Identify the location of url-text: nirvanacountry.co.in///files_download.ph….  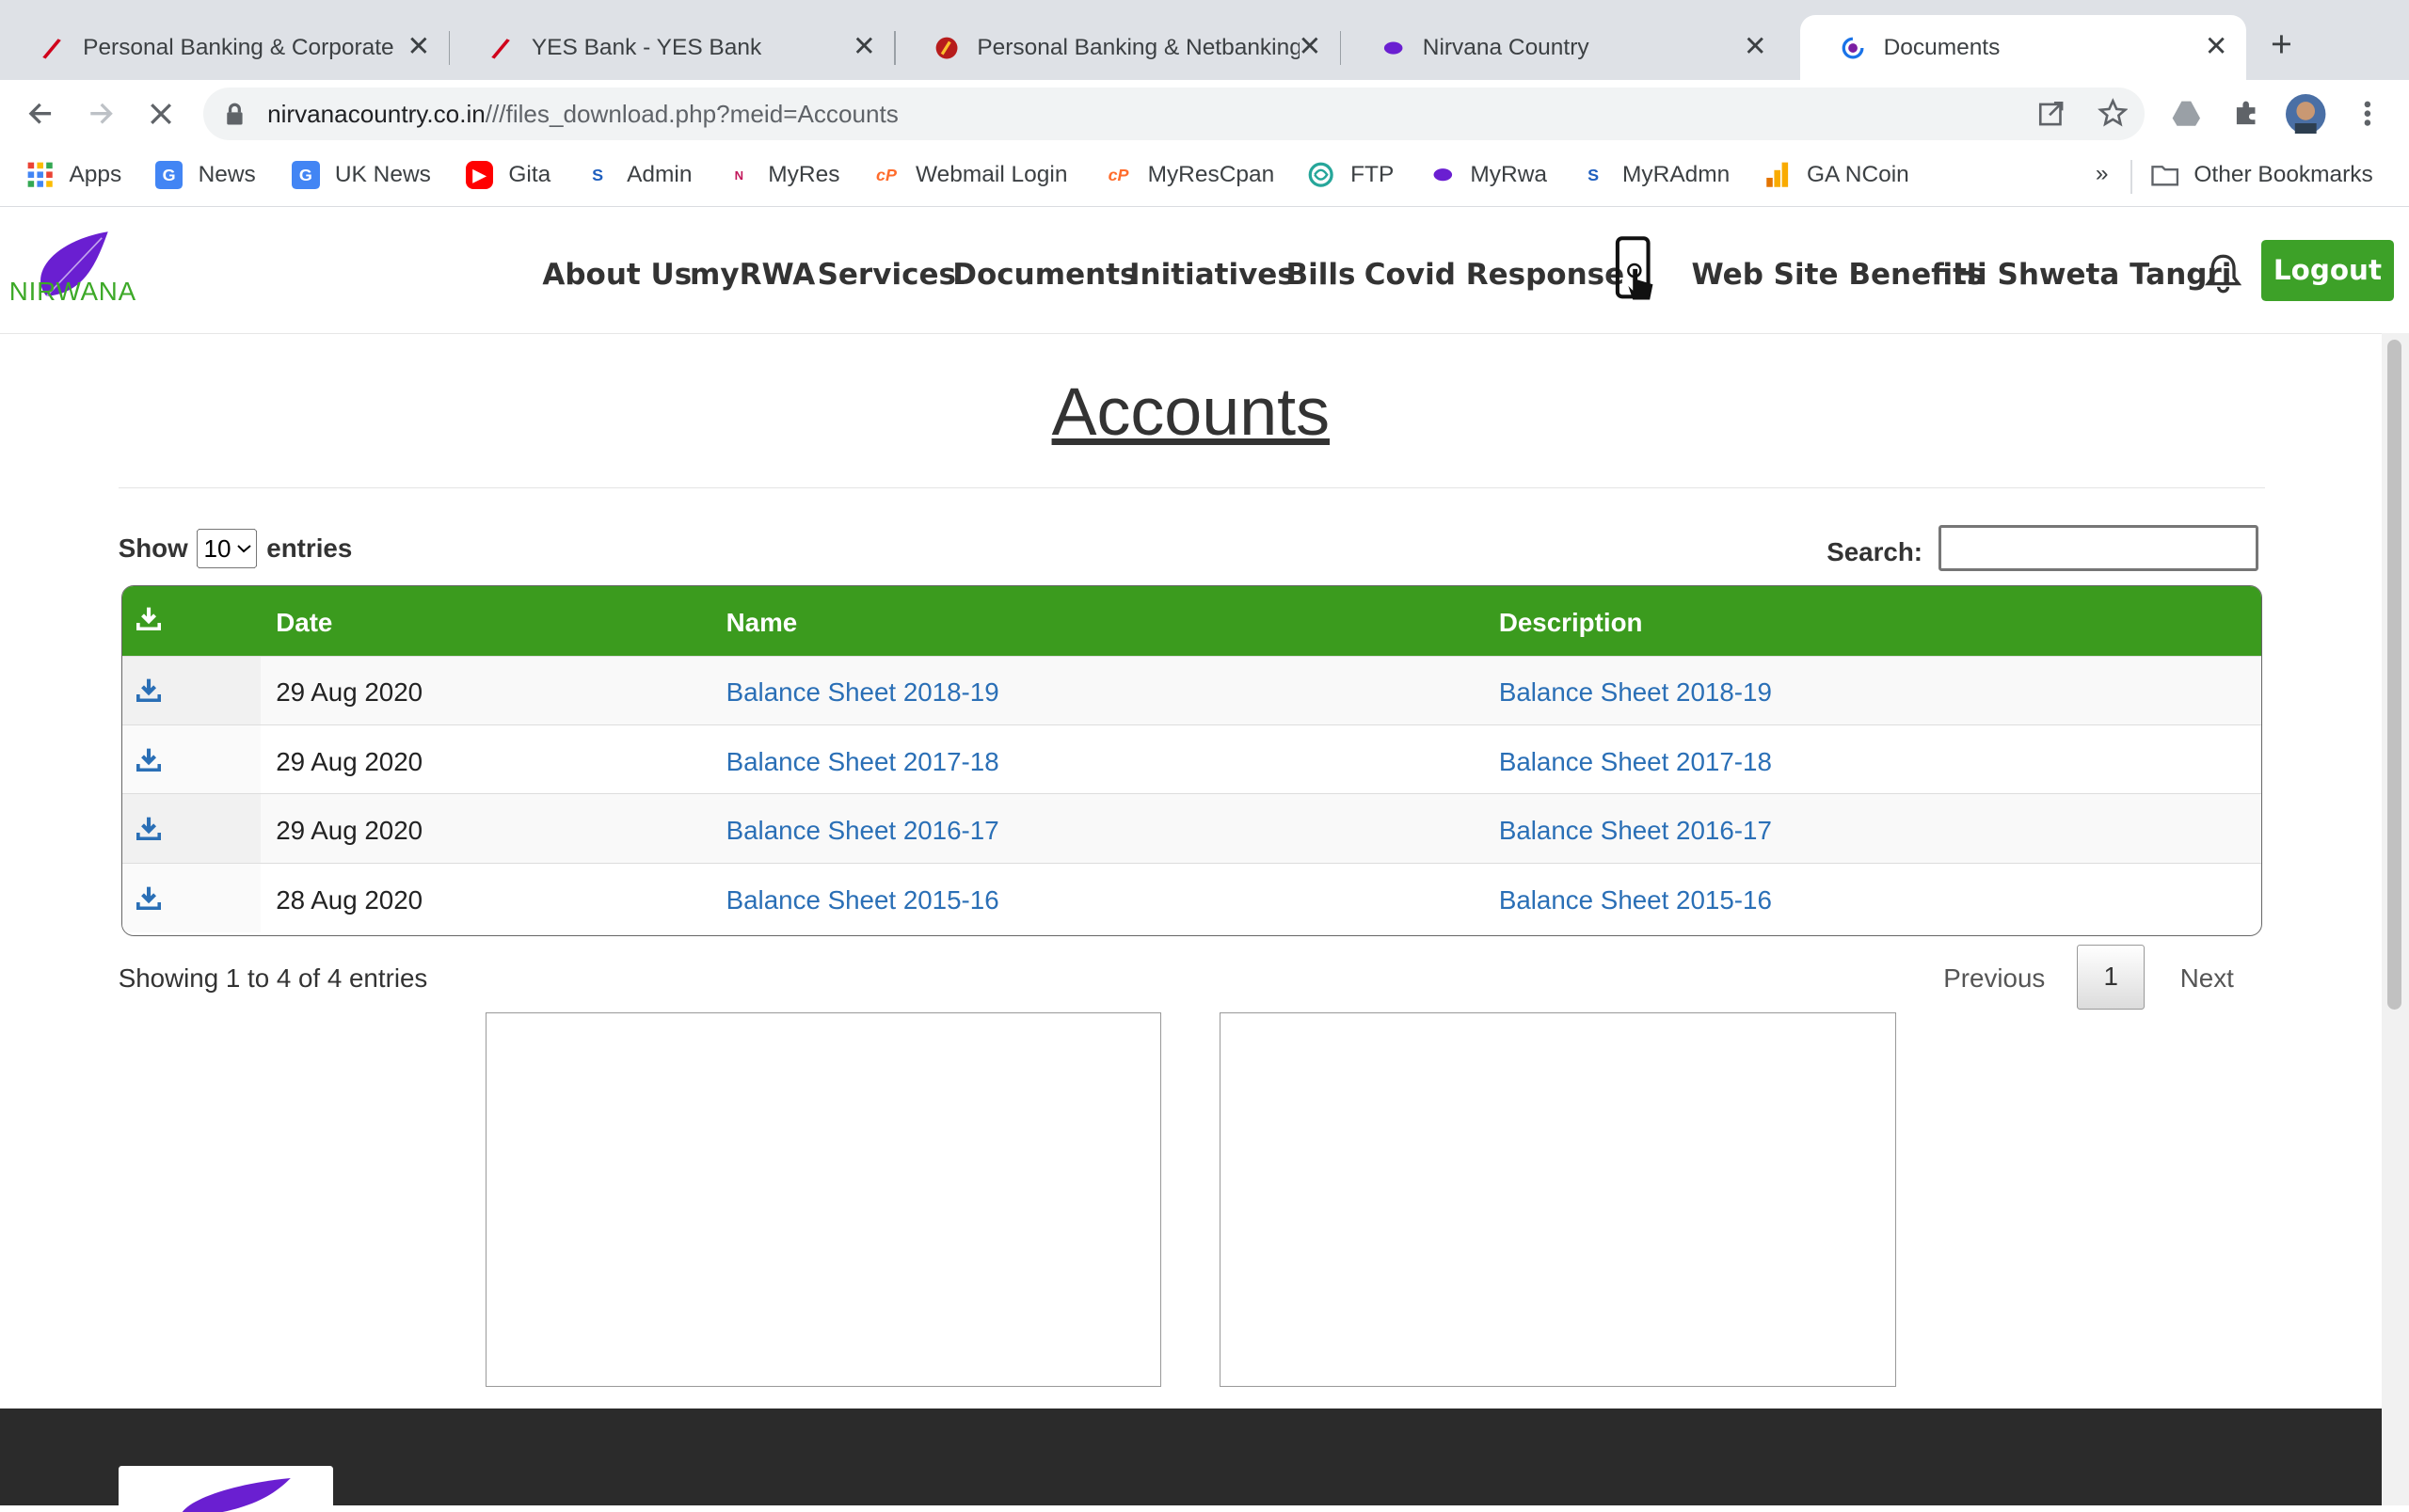
(583, 115).